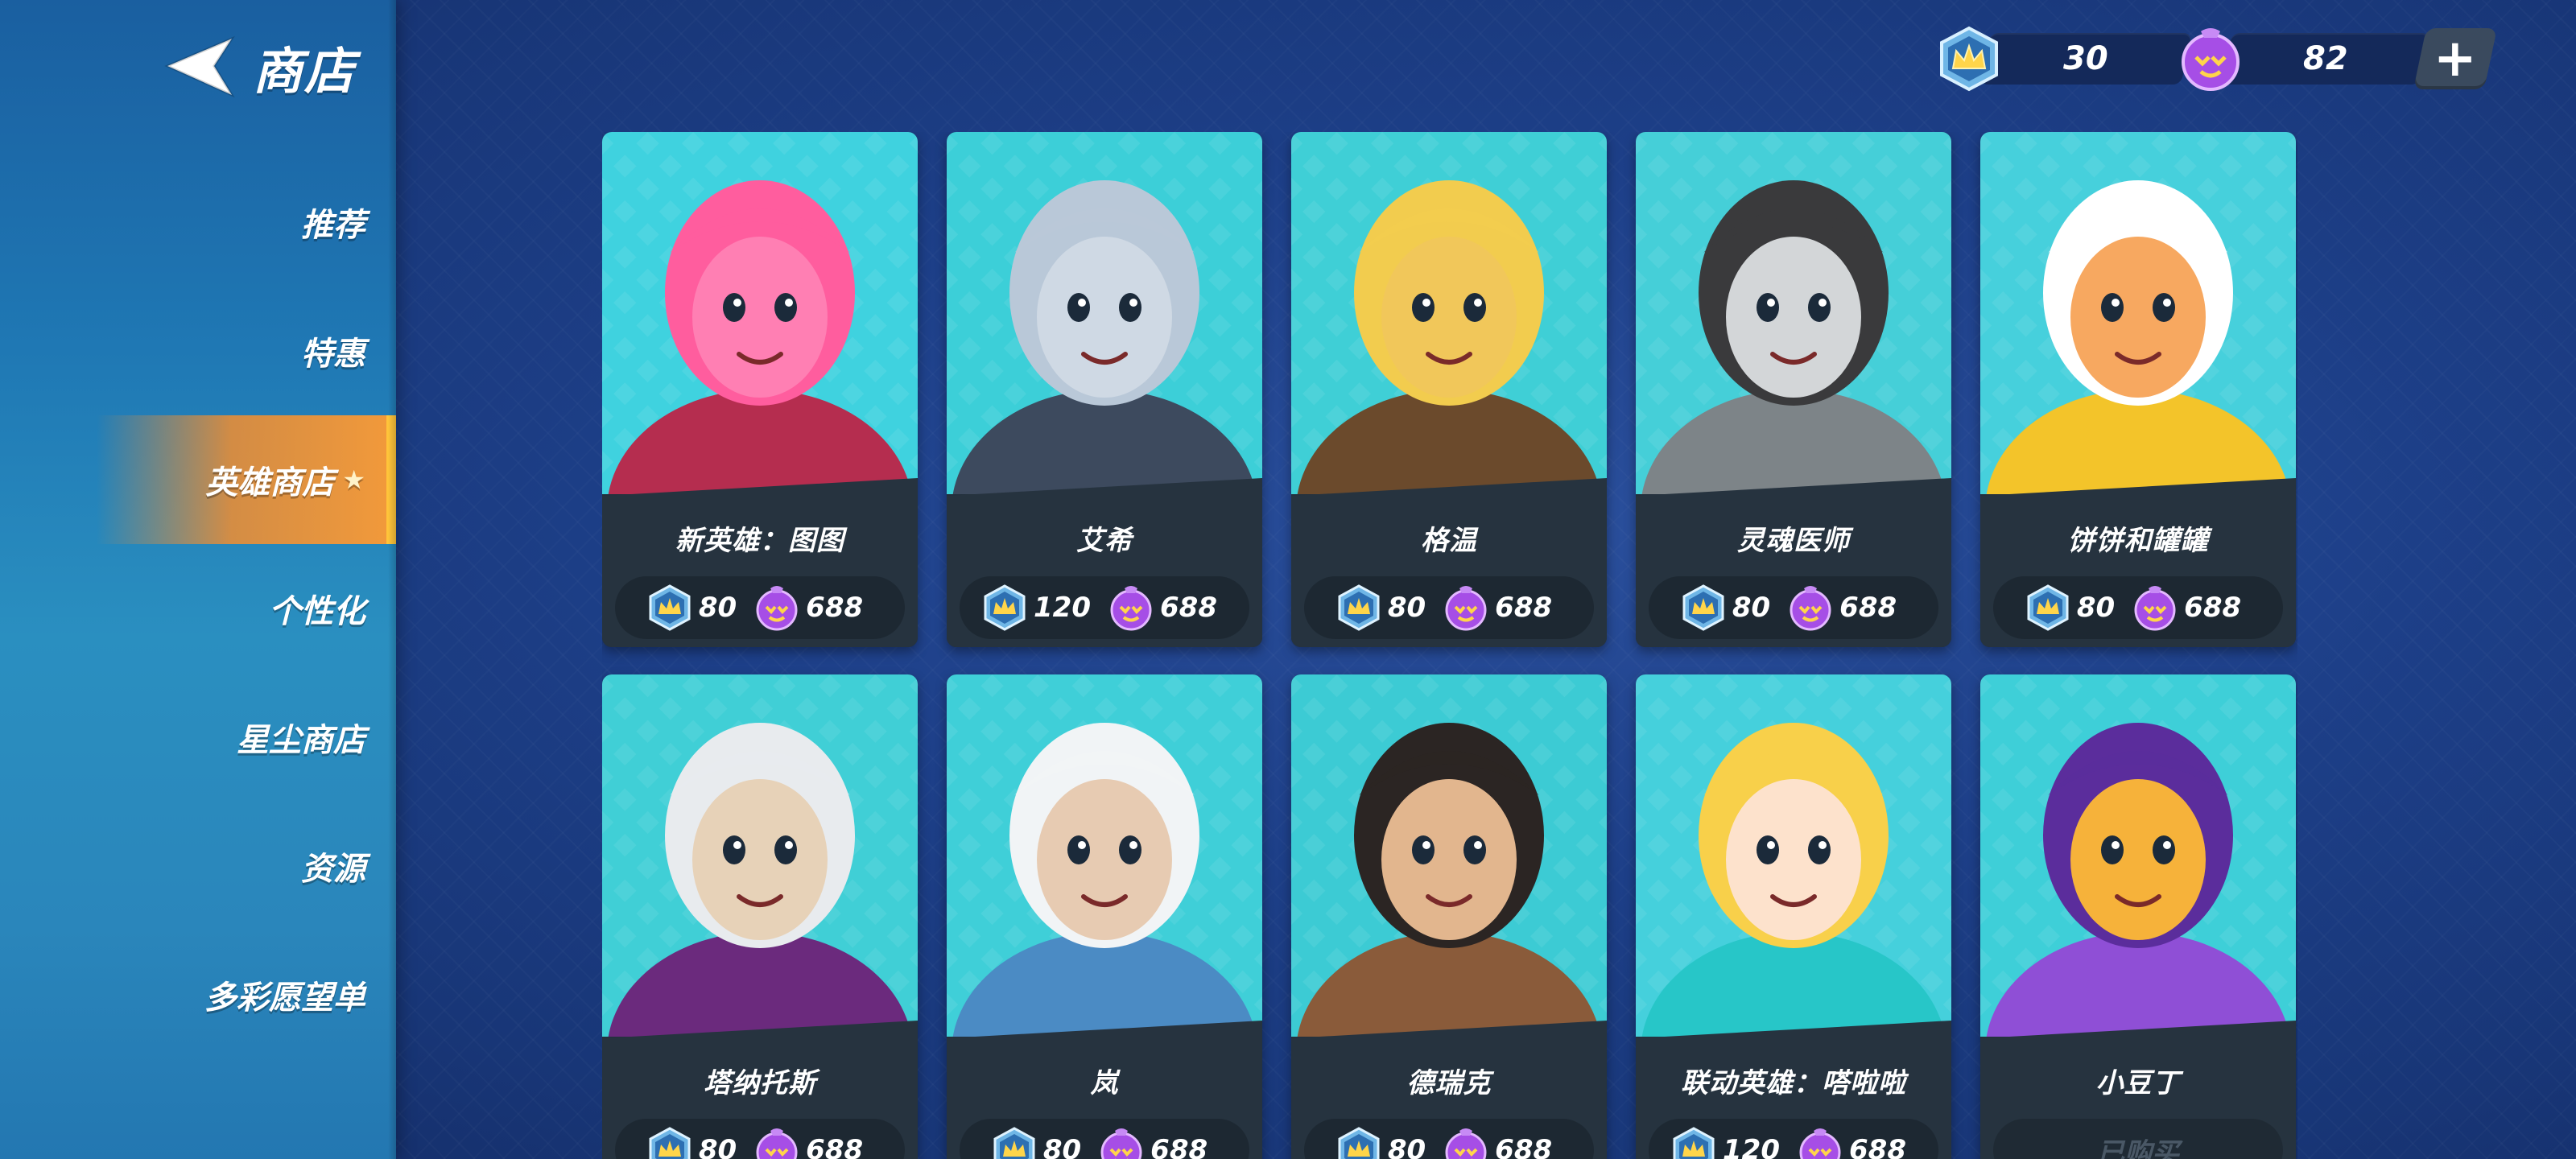 The width and height of the screenshot is (2576, 1159). I want to click on back-arrow-icon, so click(199, 66).